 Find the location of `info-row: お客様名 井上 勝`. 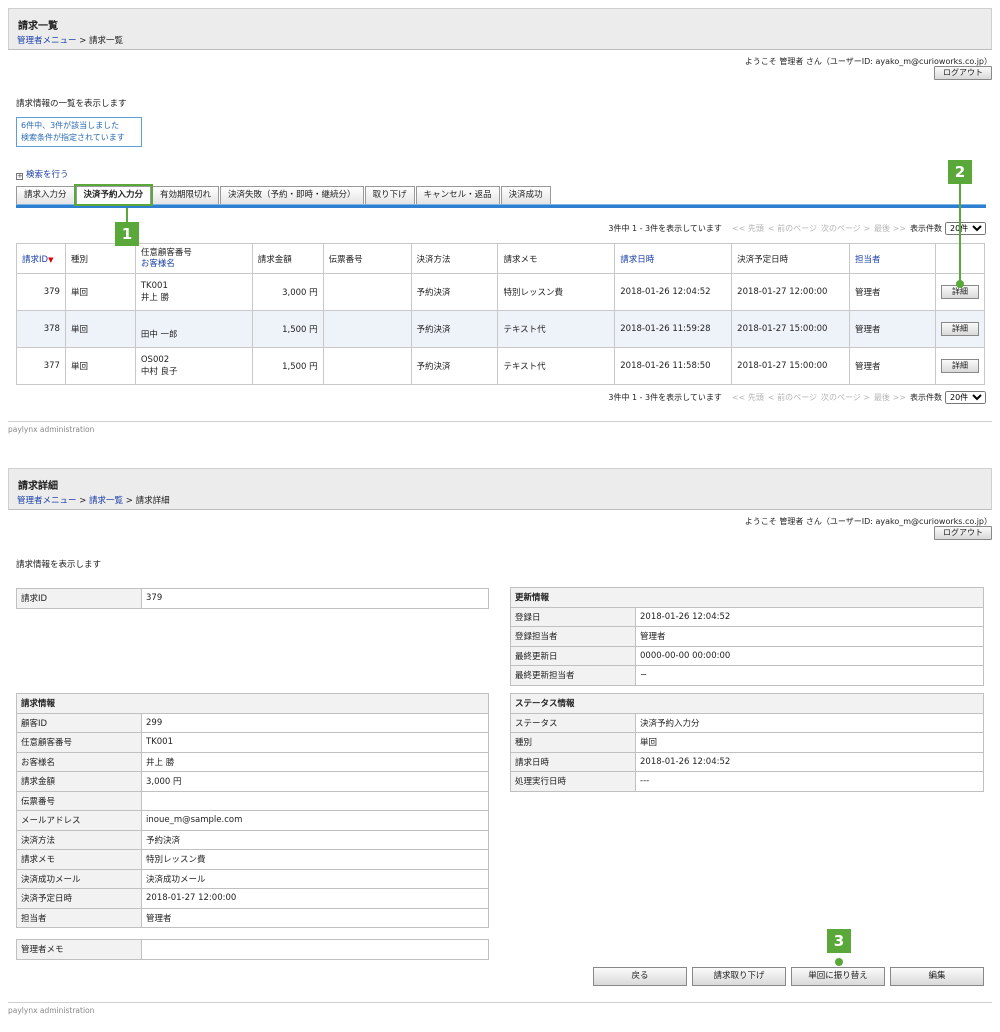

info-row: お客様名 井上 勝 is located at coordinates (252, 761).